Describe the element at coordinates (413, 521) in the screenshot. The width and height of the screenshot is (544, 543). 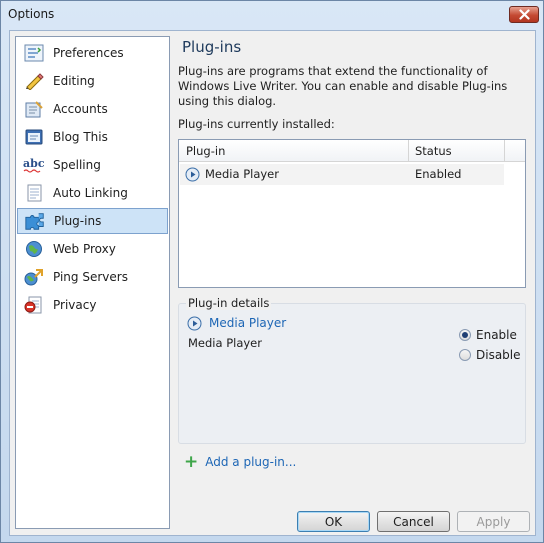
I see `cancel-button: Cancel` at that location.